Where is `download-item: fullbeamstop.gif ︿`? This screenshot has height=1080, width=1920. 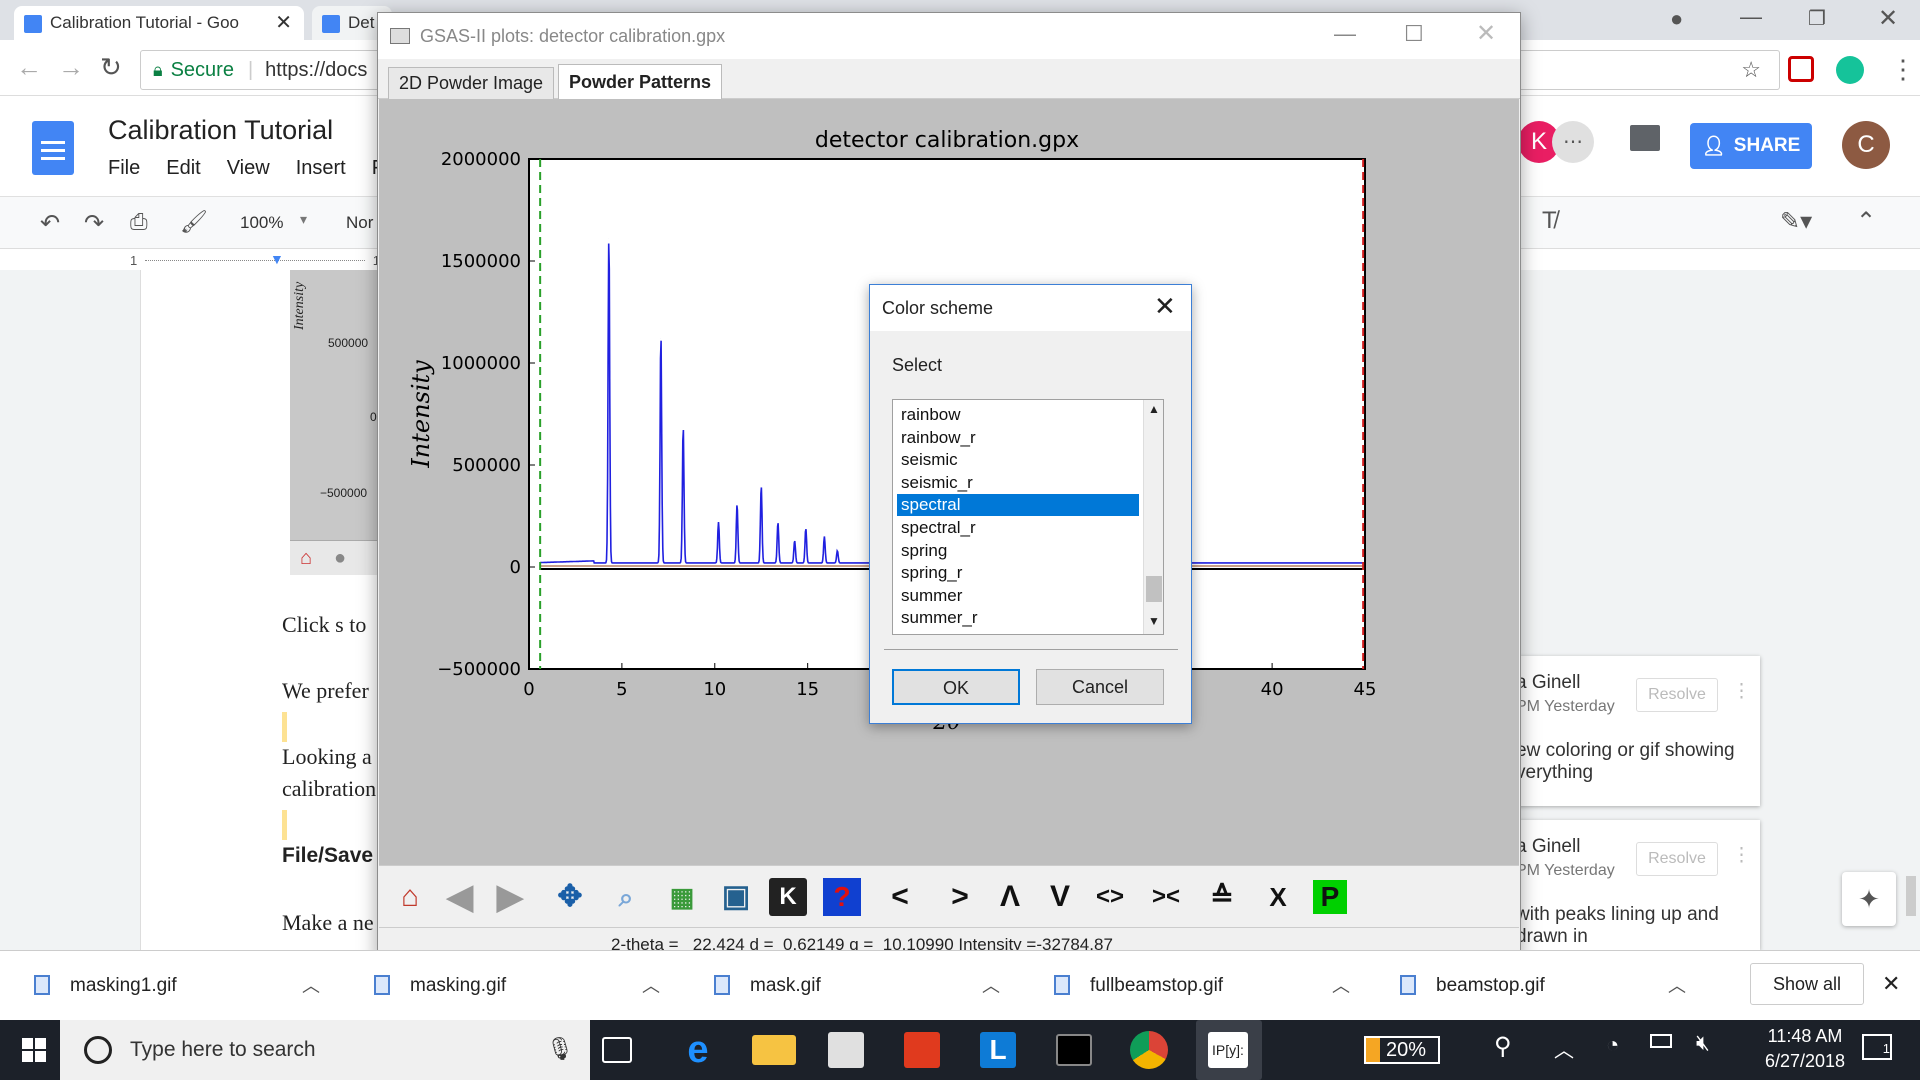 download-item: fullbeamstop.gif ︿ is located at coordinates (1190, 986).